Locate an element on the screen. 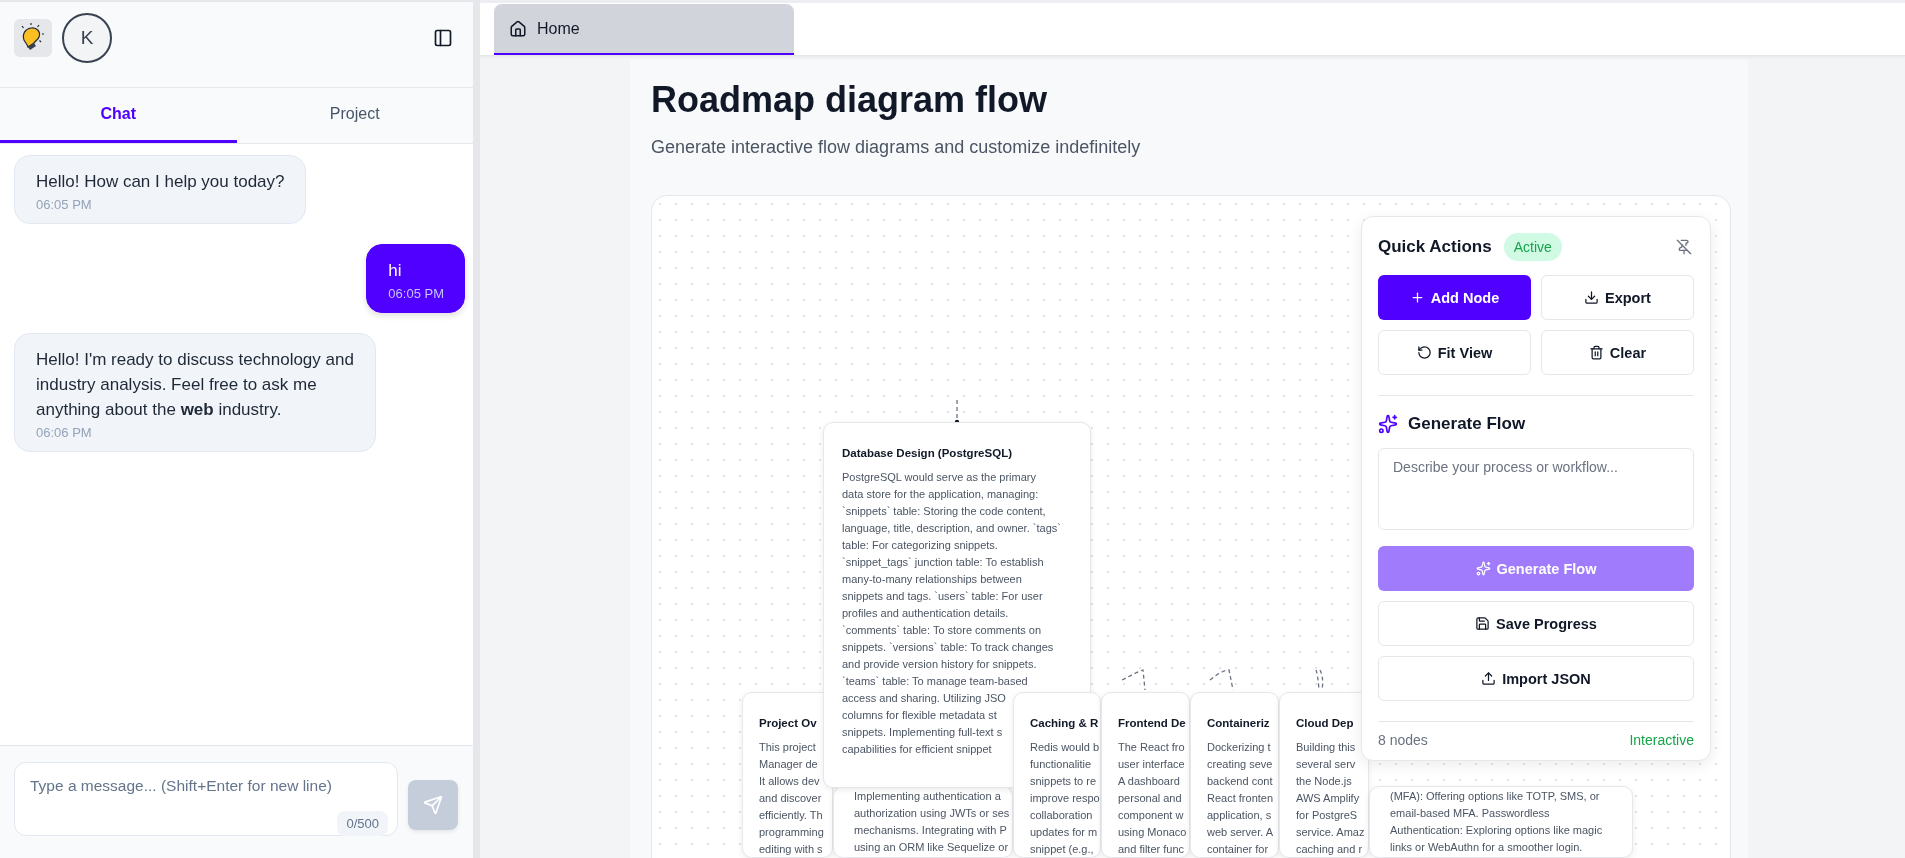  node-text: capabilities for efficient snippet is located at coordinates (917, 749).